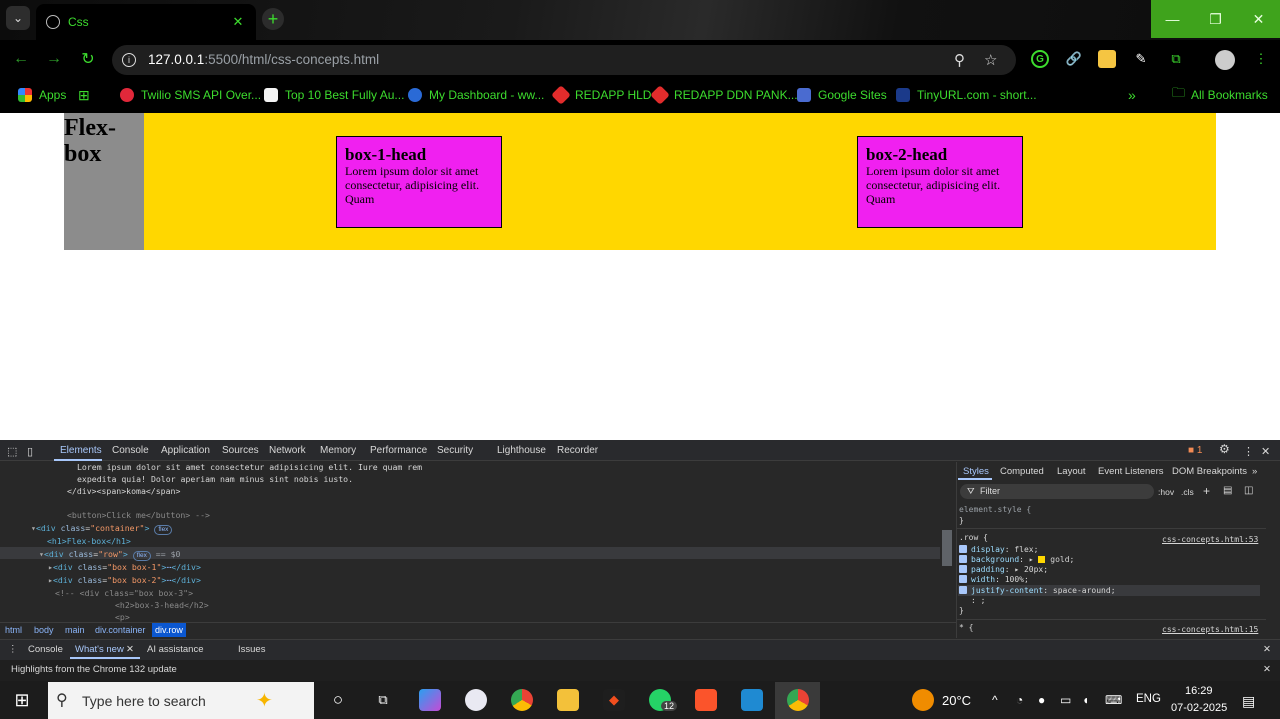 The width and height of the screenshot is (1280, 719). I want to click on drawer-tab-issues: Issues, so click(251, 649).